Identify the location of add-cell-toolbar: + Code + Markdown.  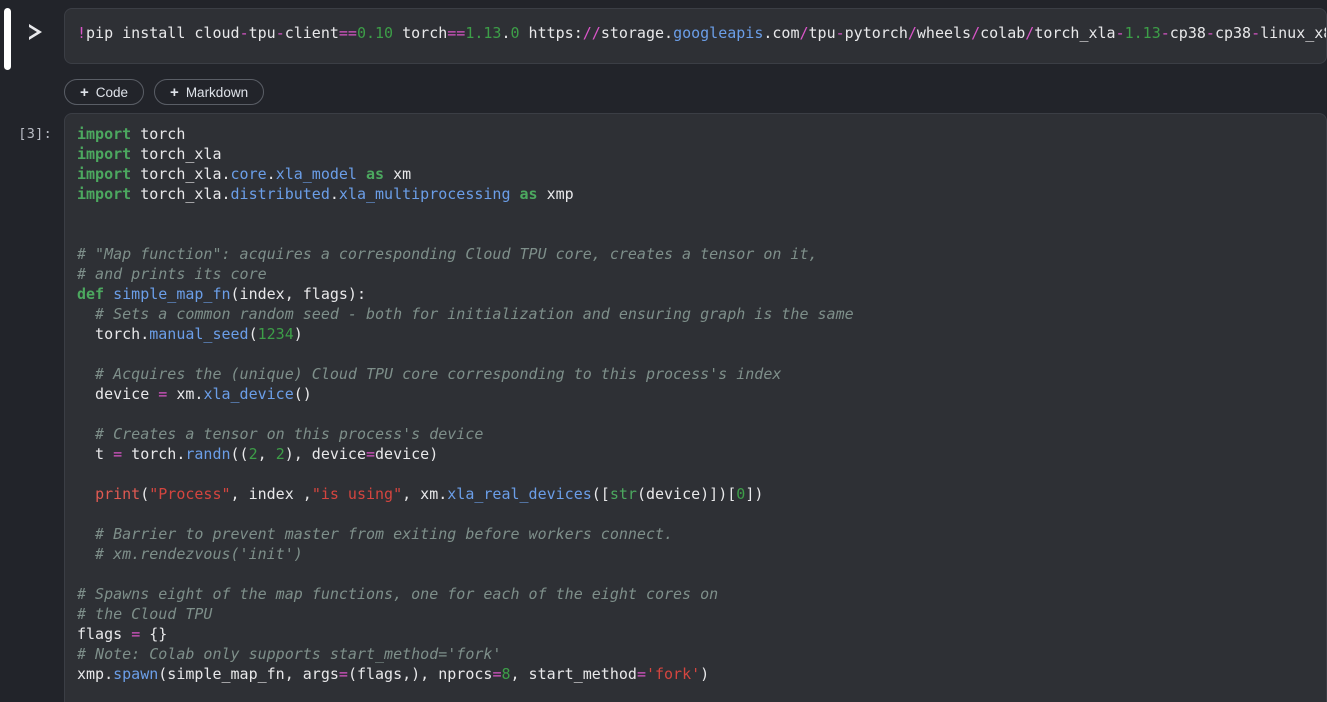
(164, 92).